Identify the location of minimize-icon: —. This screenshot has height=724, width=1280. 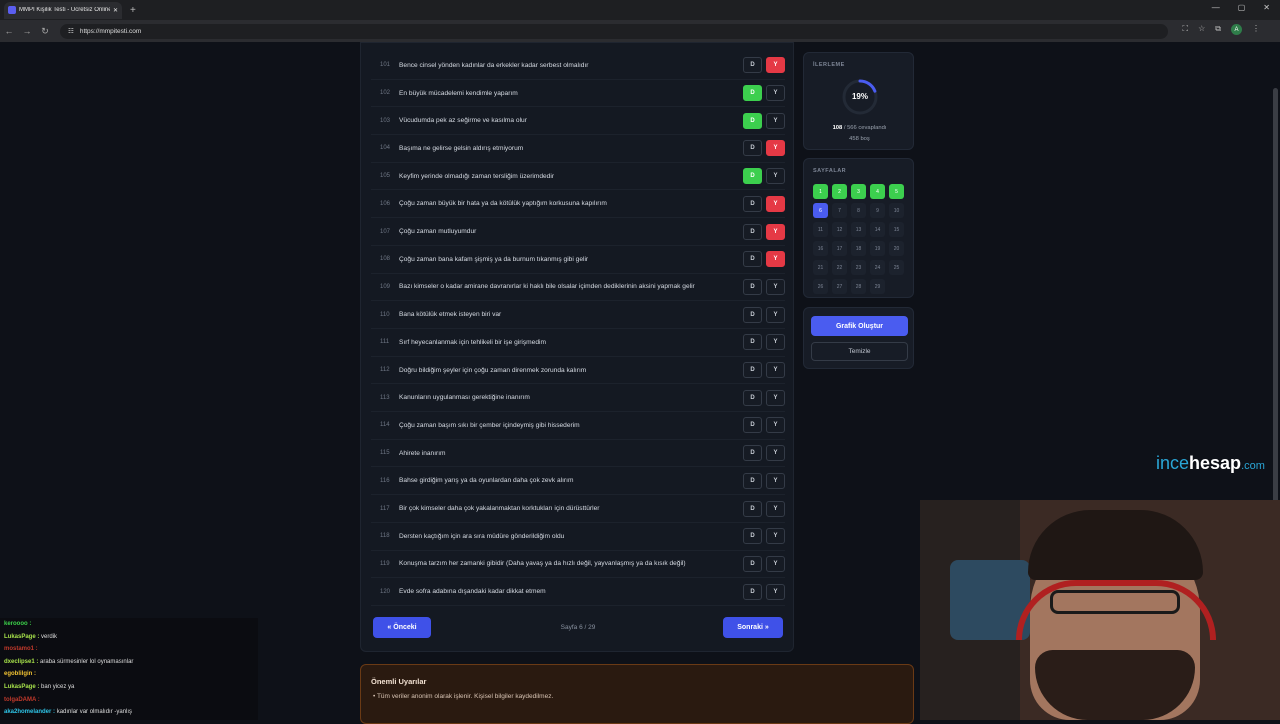
(1216, 7).